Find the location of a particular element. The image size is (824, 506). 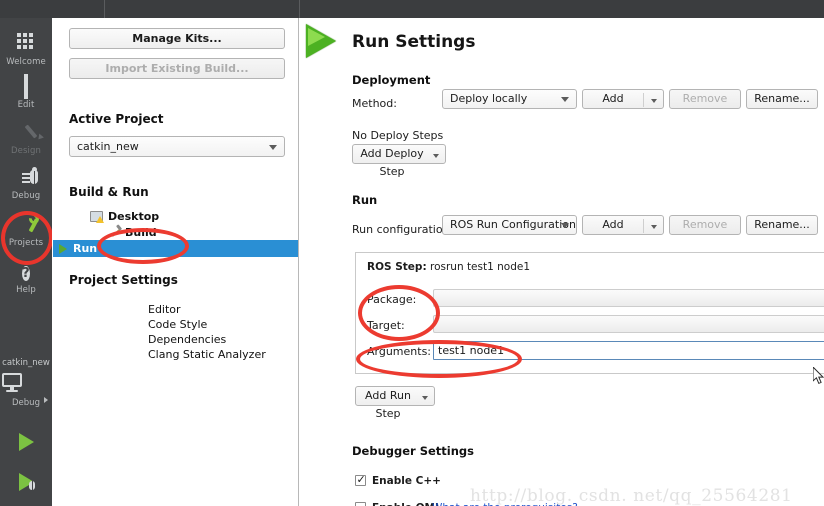

package-input is located at coordinates (628, 298).